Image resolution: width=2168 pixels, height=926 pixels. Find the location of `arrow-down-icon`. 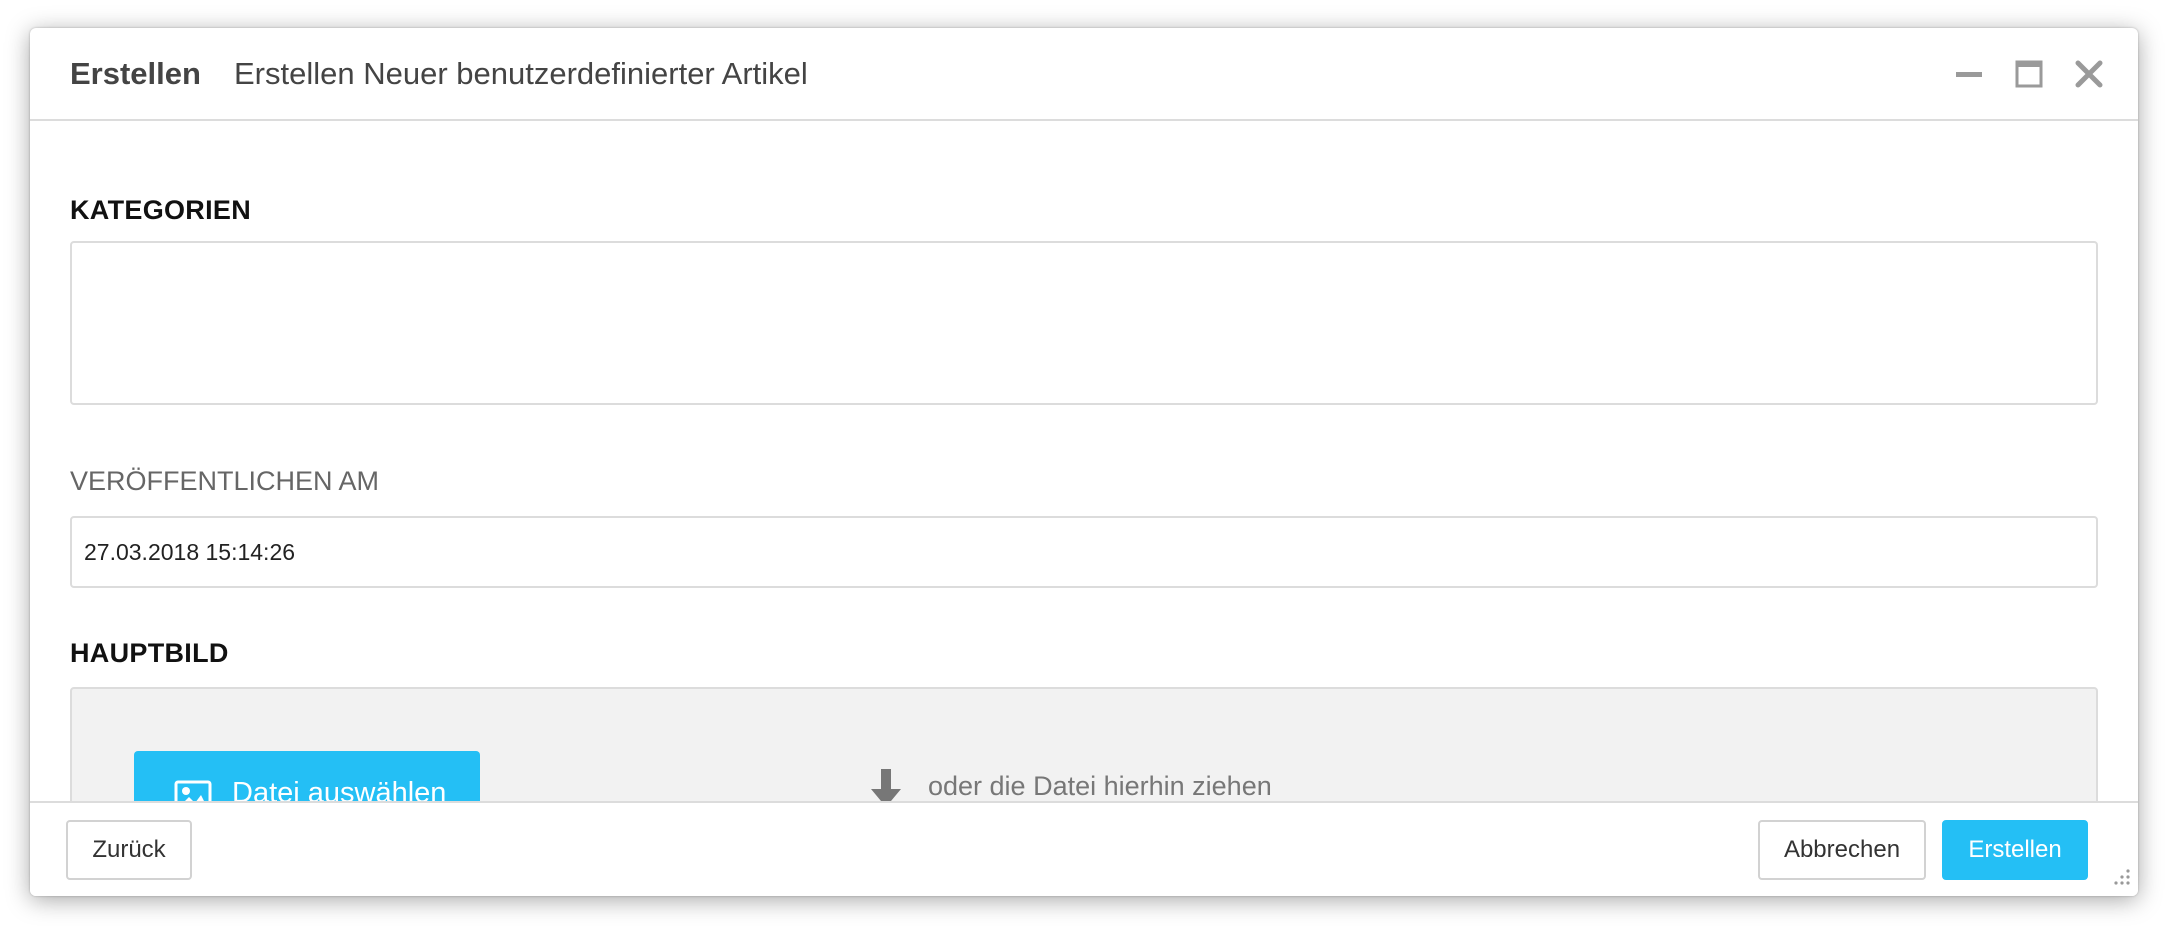

arrow-down-icon is located at coordinates (886, 785).